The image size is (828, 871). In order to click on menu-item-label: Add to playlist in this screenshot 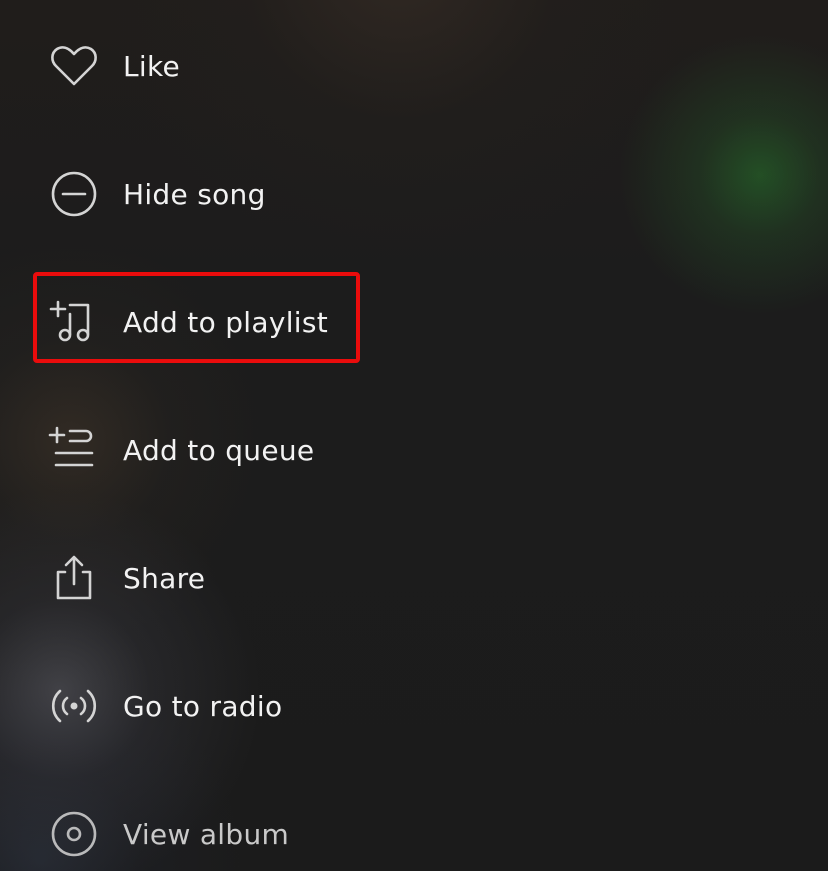, I will do `click(226, 322)`.